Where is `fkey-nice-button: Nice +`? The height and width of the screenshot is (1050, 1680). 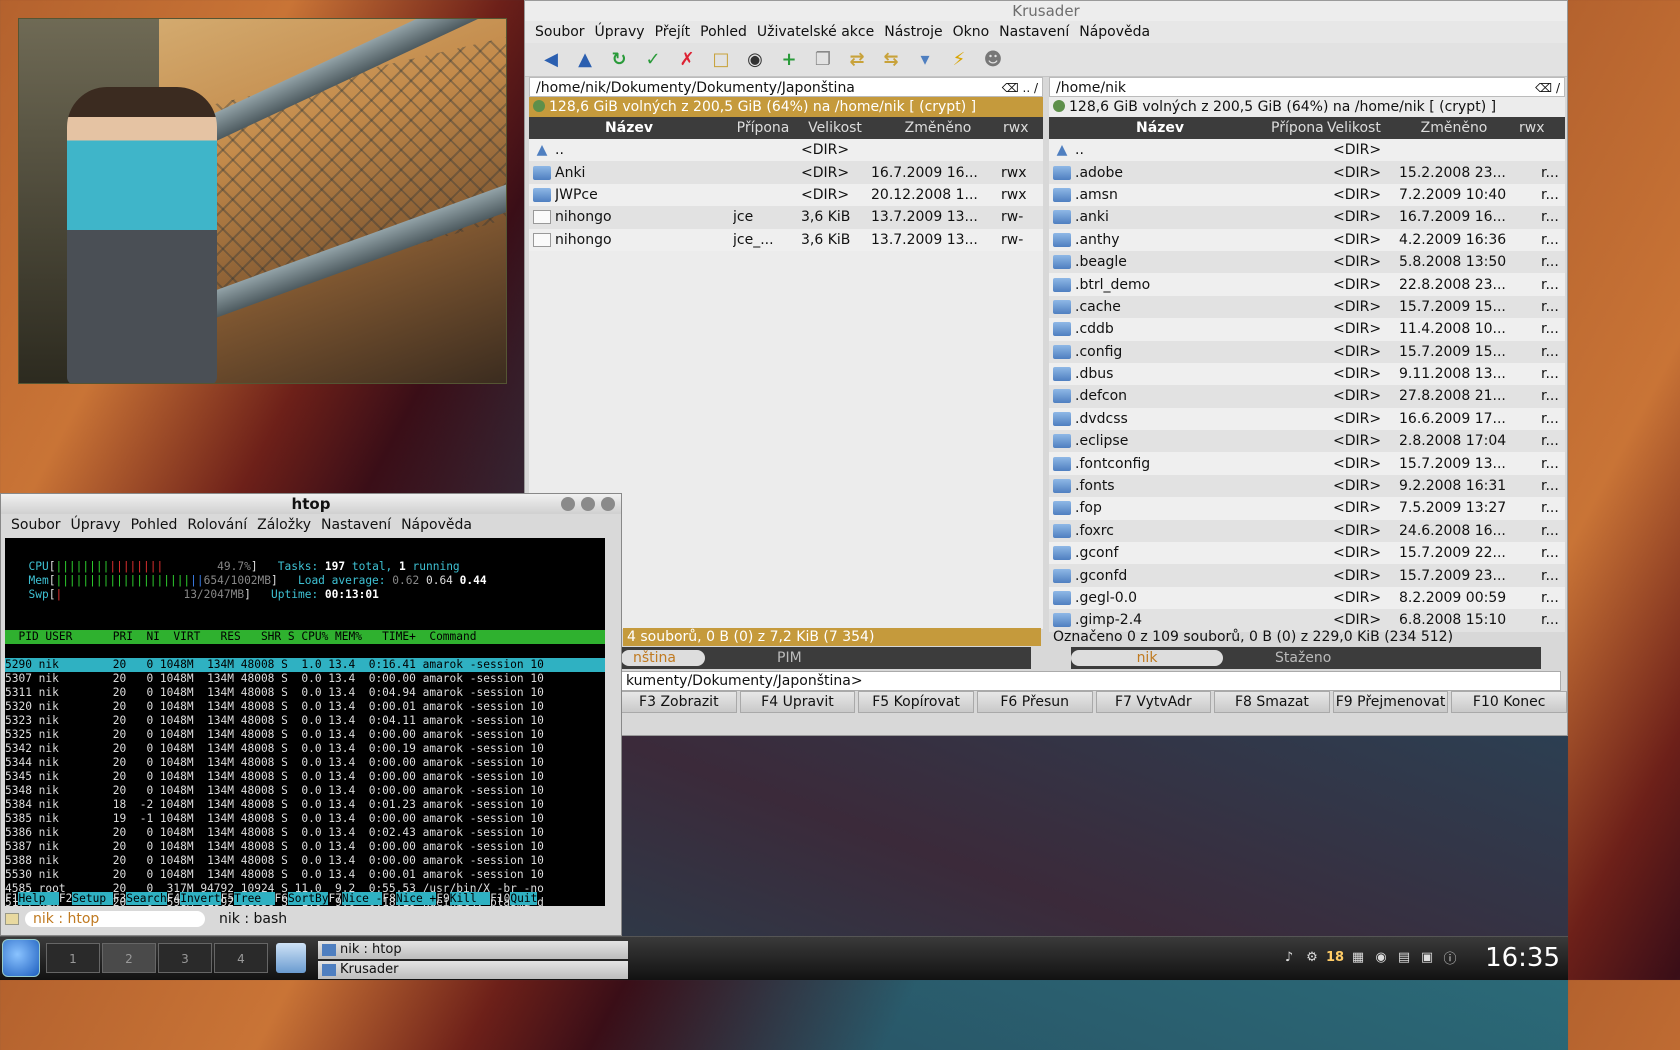
fkey-nice-button: Nice + is located at coordinates (416, 898).